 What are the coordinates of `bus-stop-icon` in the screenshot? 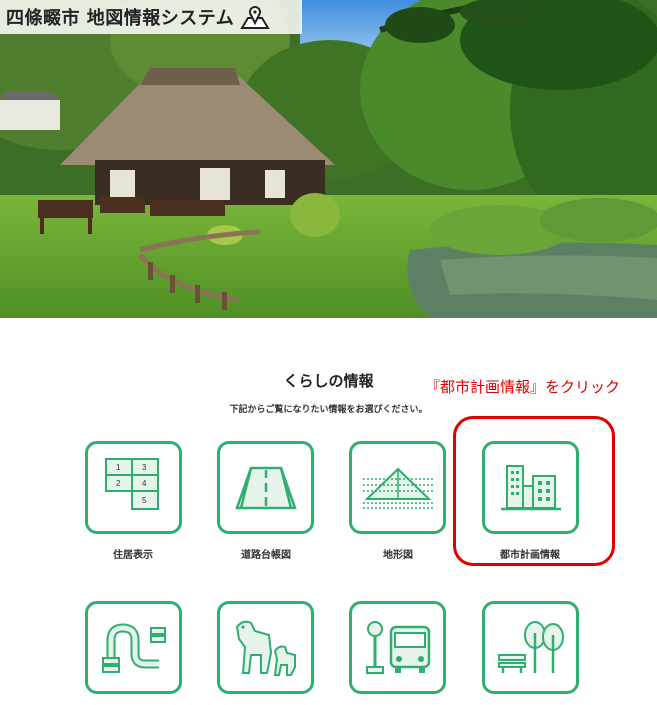 It's located at (397, 647).